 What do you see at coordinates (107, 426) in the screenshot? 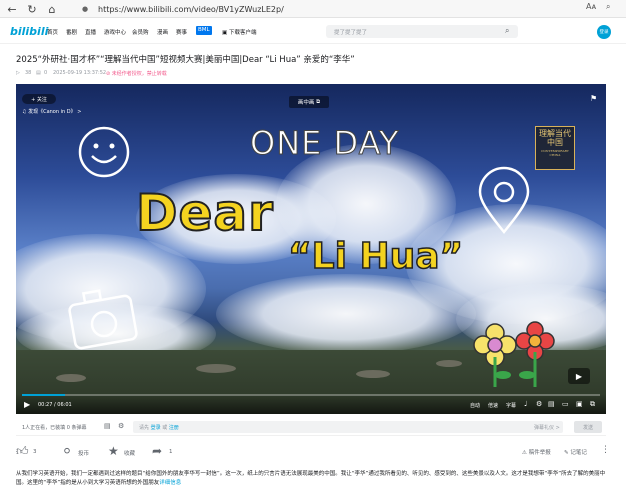
I see `danmaku-switch-icon: ▤` at bounding box center [107, 426].